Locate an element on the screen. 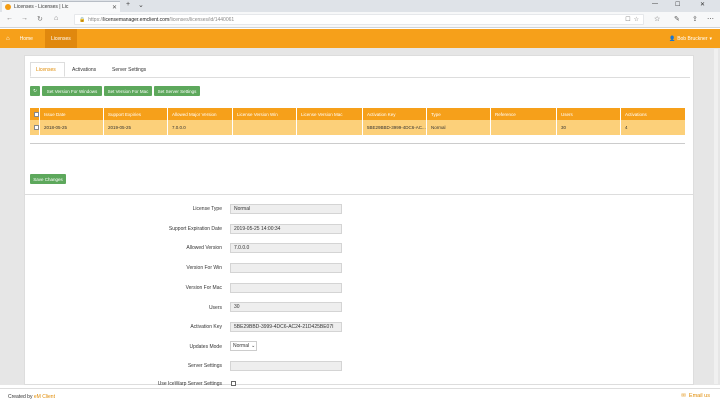 The width and height of the screenshot is (720, 405). footer: Created by eM Client ✉ Email us is located at coordinates (360, 396).